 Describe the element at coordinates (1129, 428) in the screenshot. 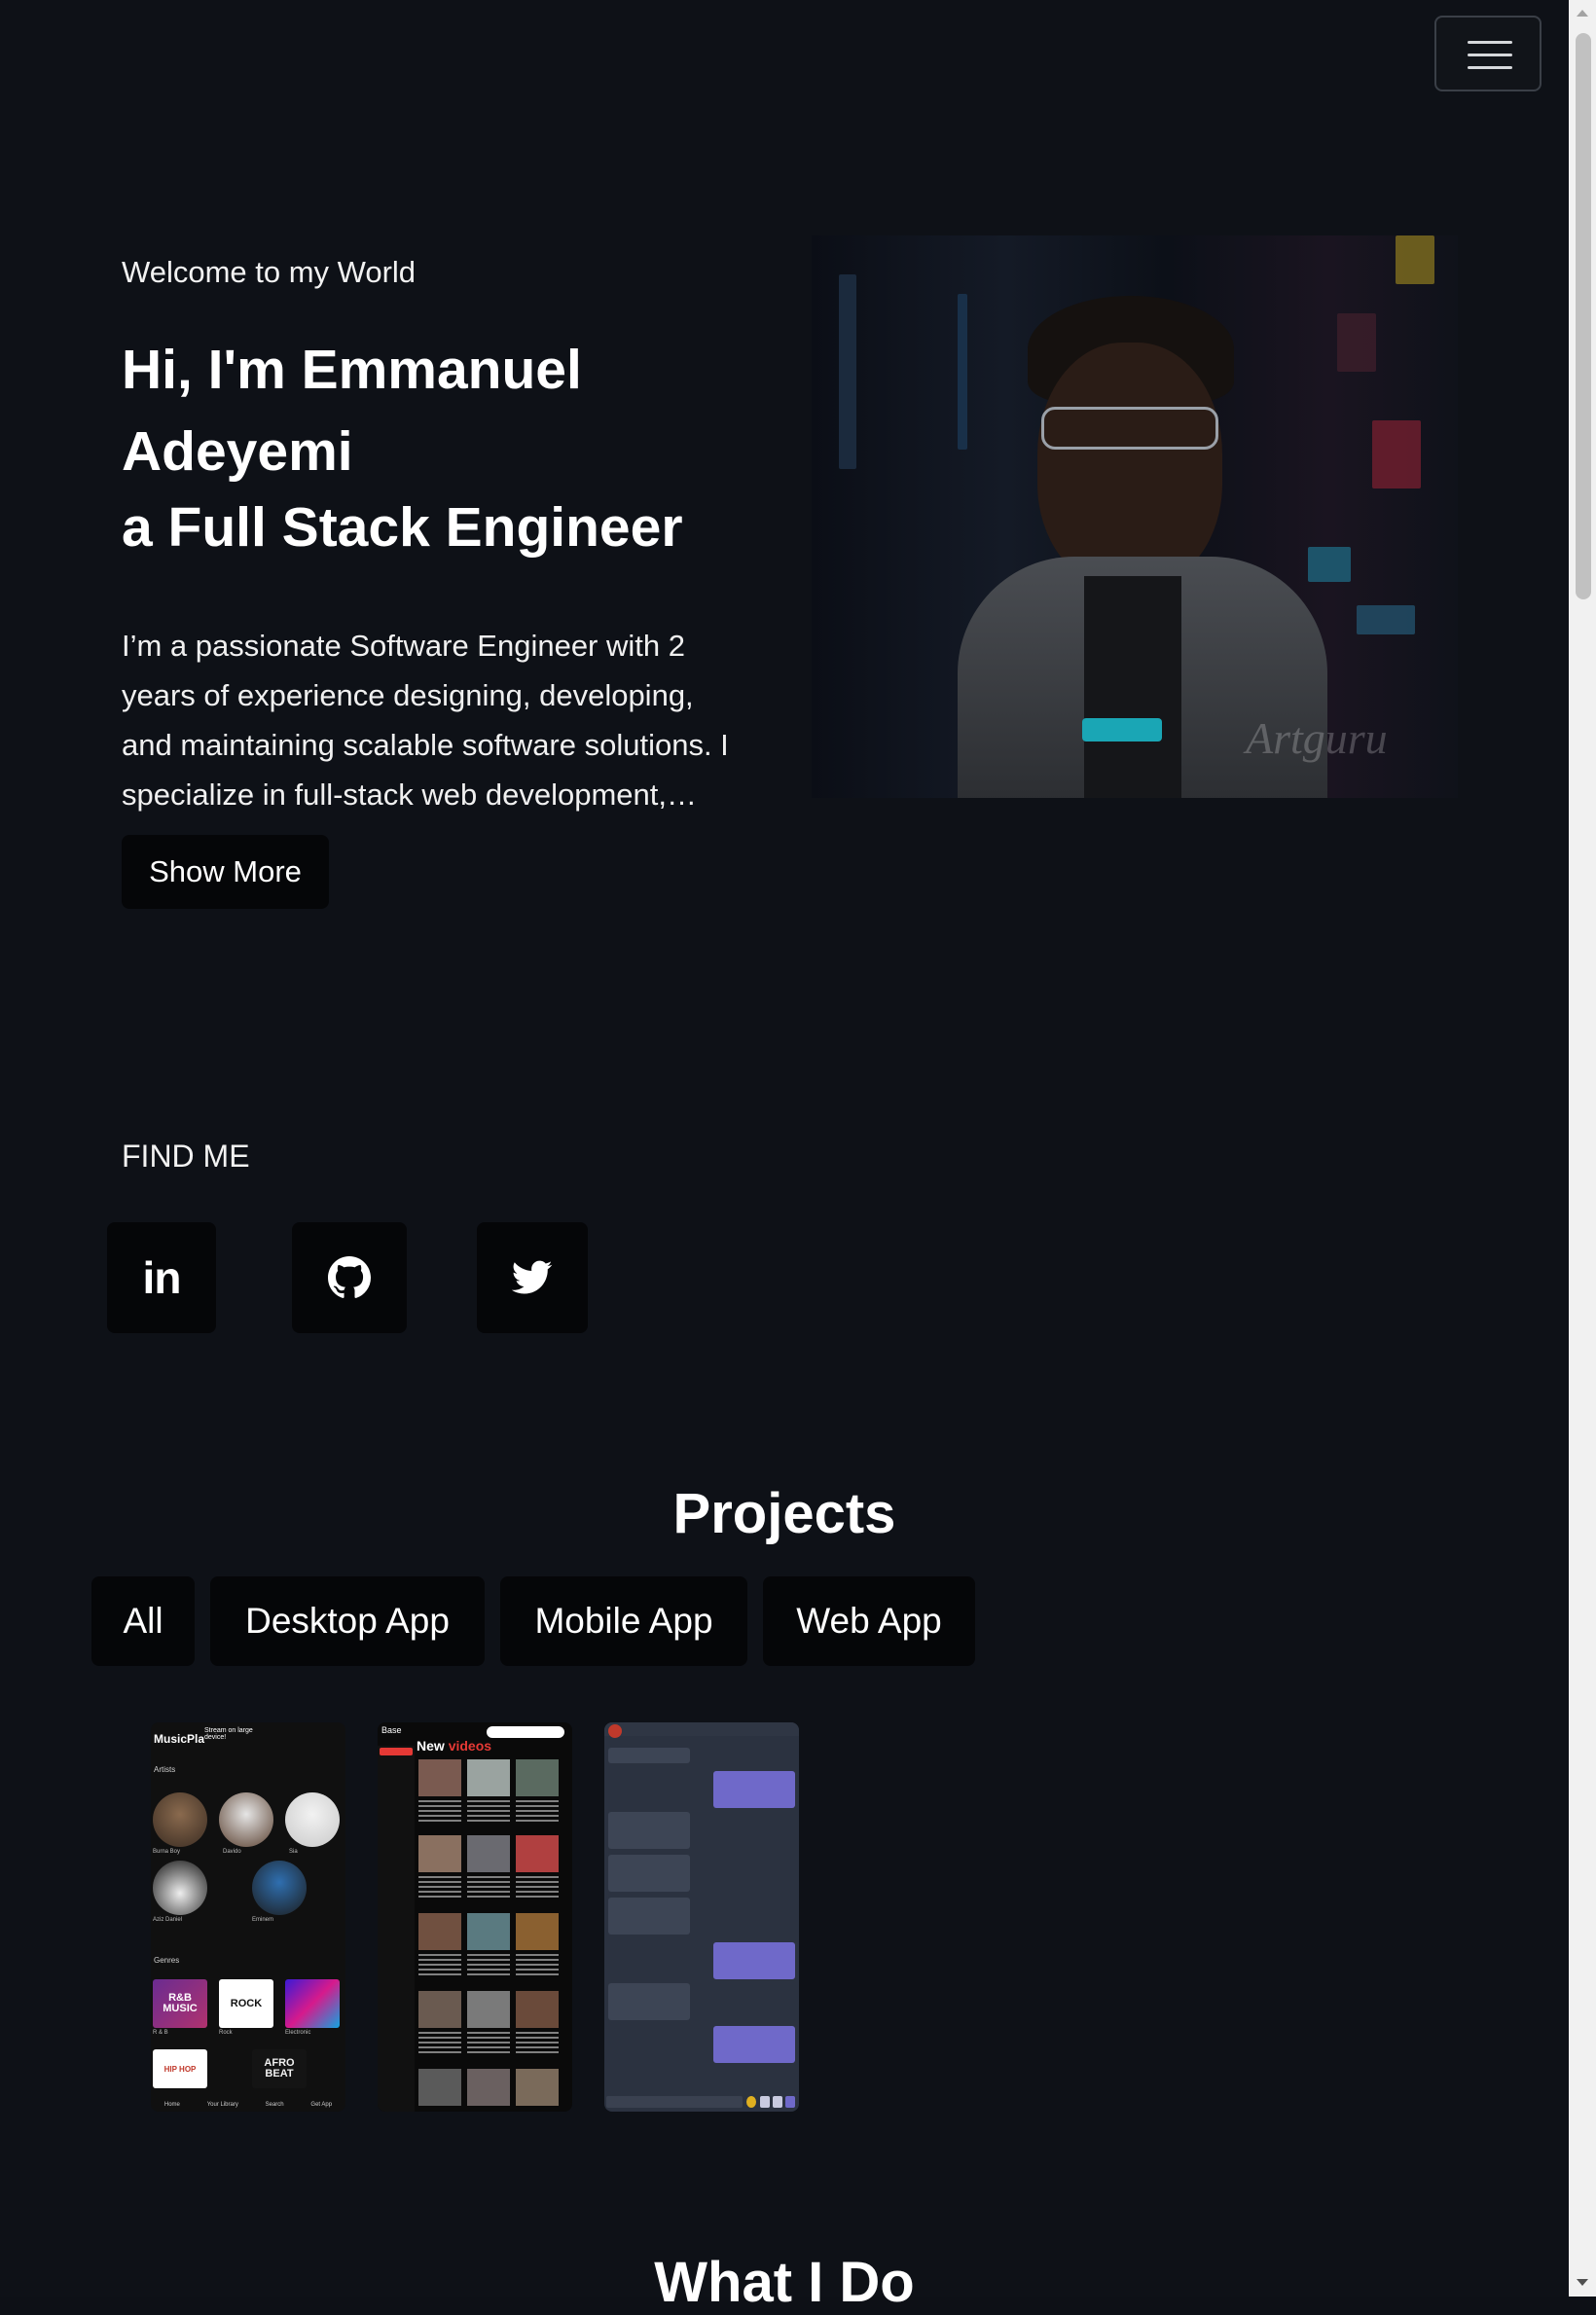

I see `person-glasses` at that location.